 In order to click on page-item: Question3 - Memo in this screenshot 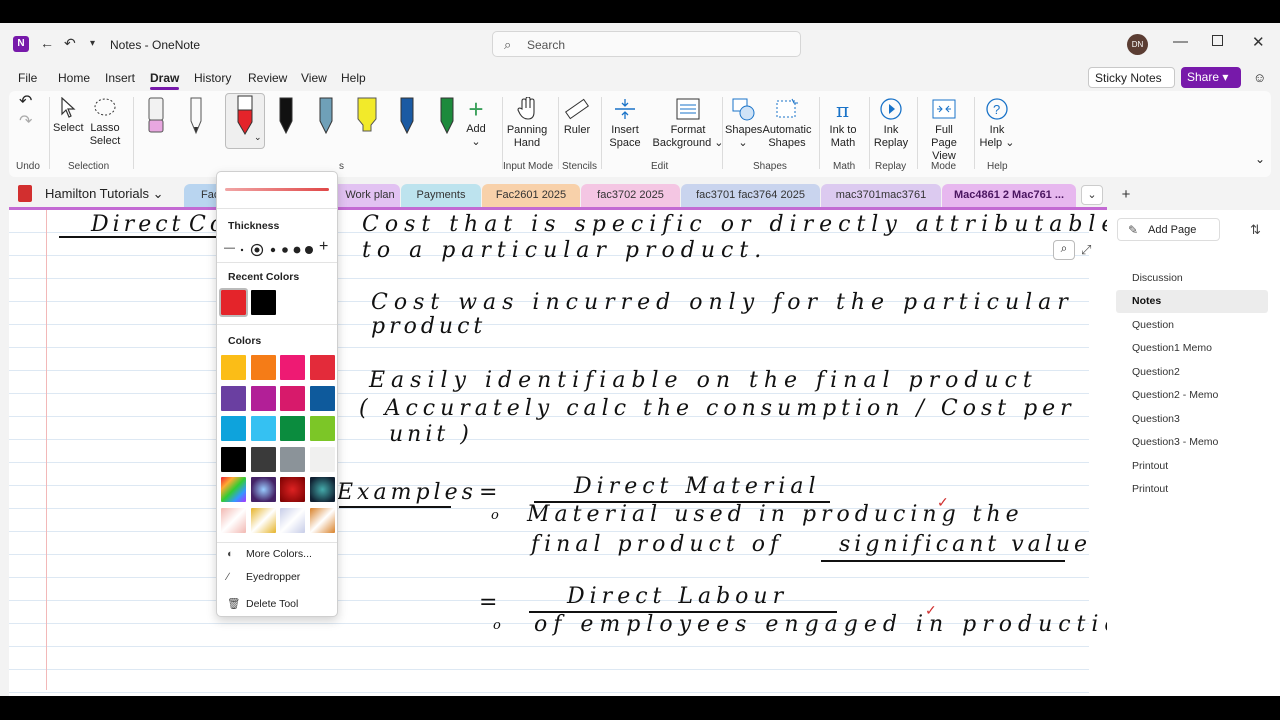, I will do `click(1192, 442)`.